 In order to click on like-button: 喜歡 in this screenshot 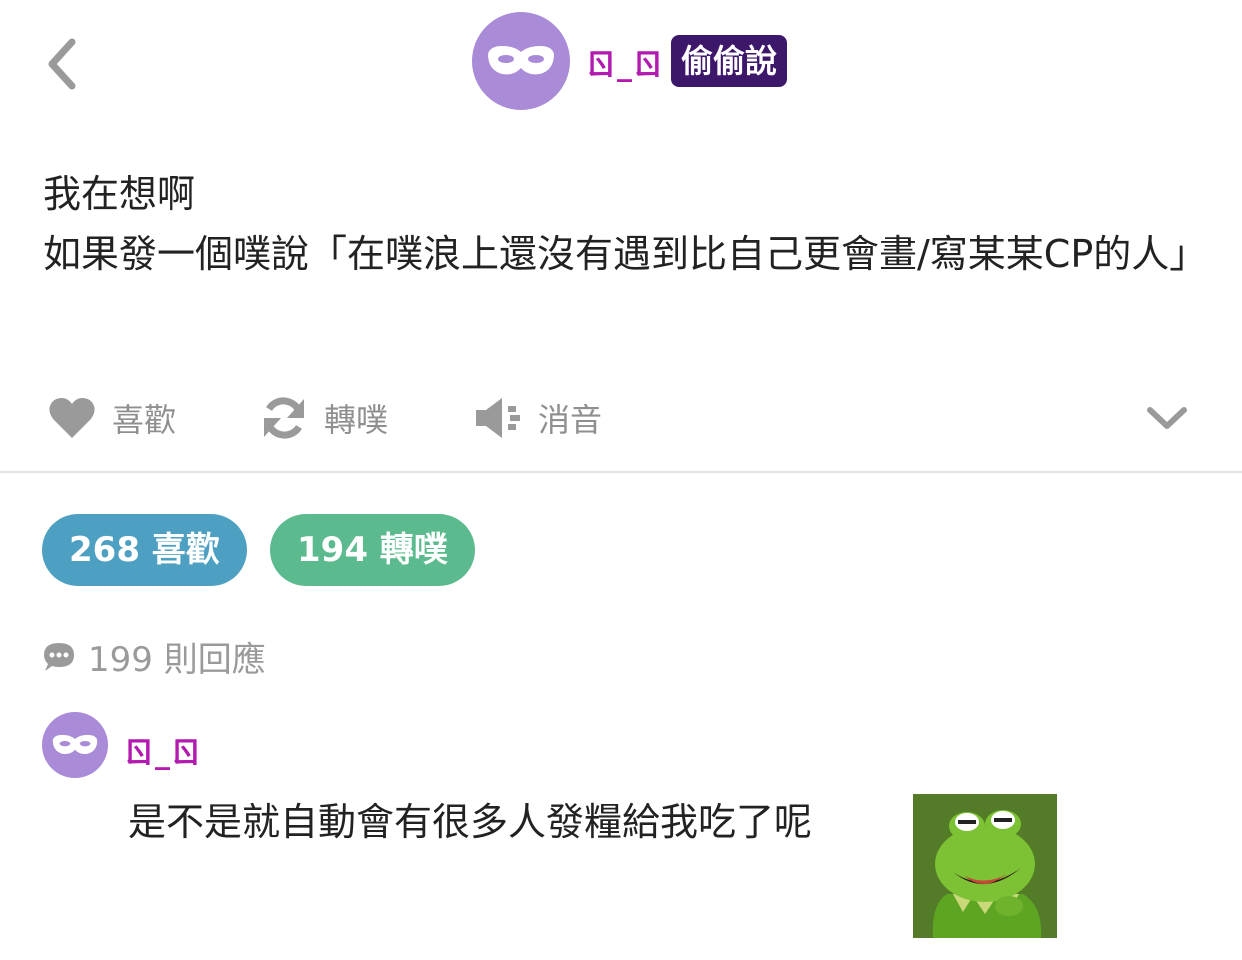, I will do `click(112, 418)`.